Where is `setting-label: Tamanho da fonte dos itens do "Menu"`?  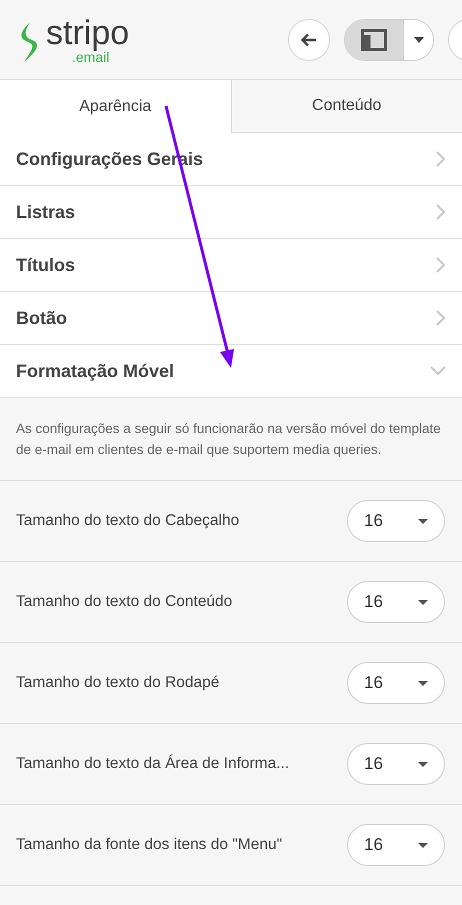 setting-label: Tamanho da fonte dos itens do "Menu" is located at coordinates (149, 845).